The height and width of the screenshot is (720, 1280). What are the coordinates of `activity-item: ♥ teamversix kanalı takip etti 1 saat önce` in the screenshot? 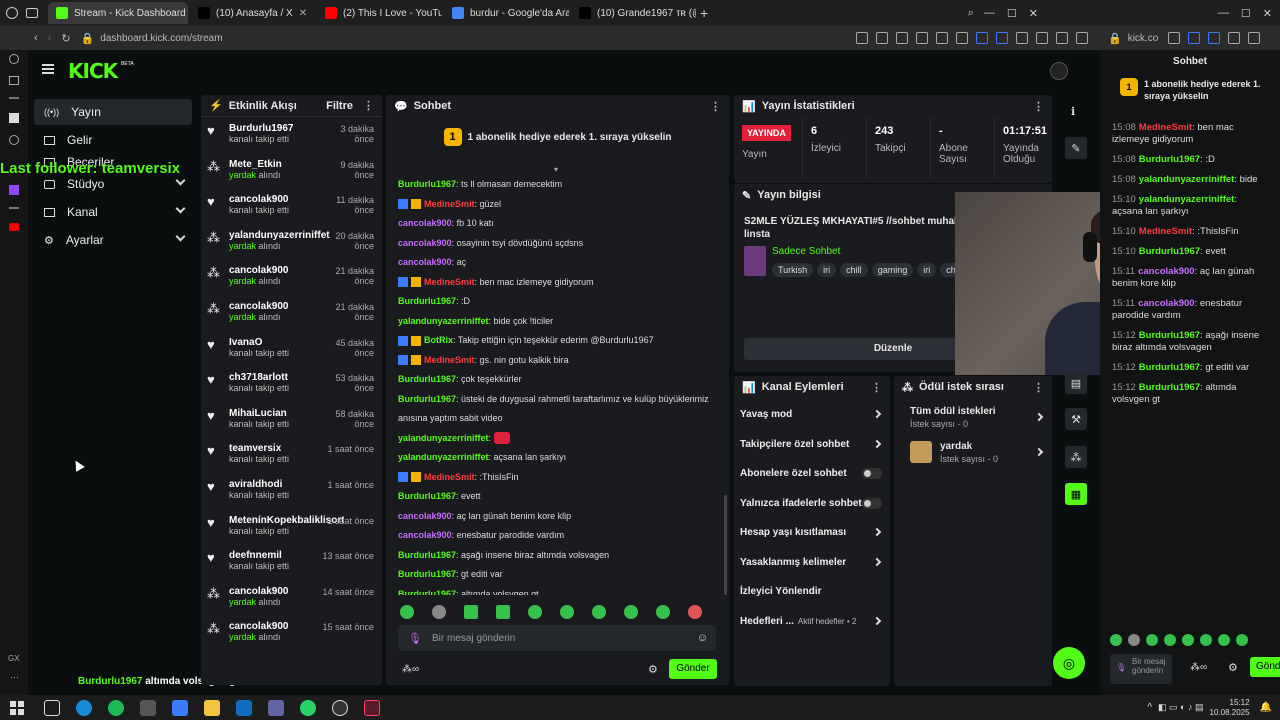 It's located at (291, 457).